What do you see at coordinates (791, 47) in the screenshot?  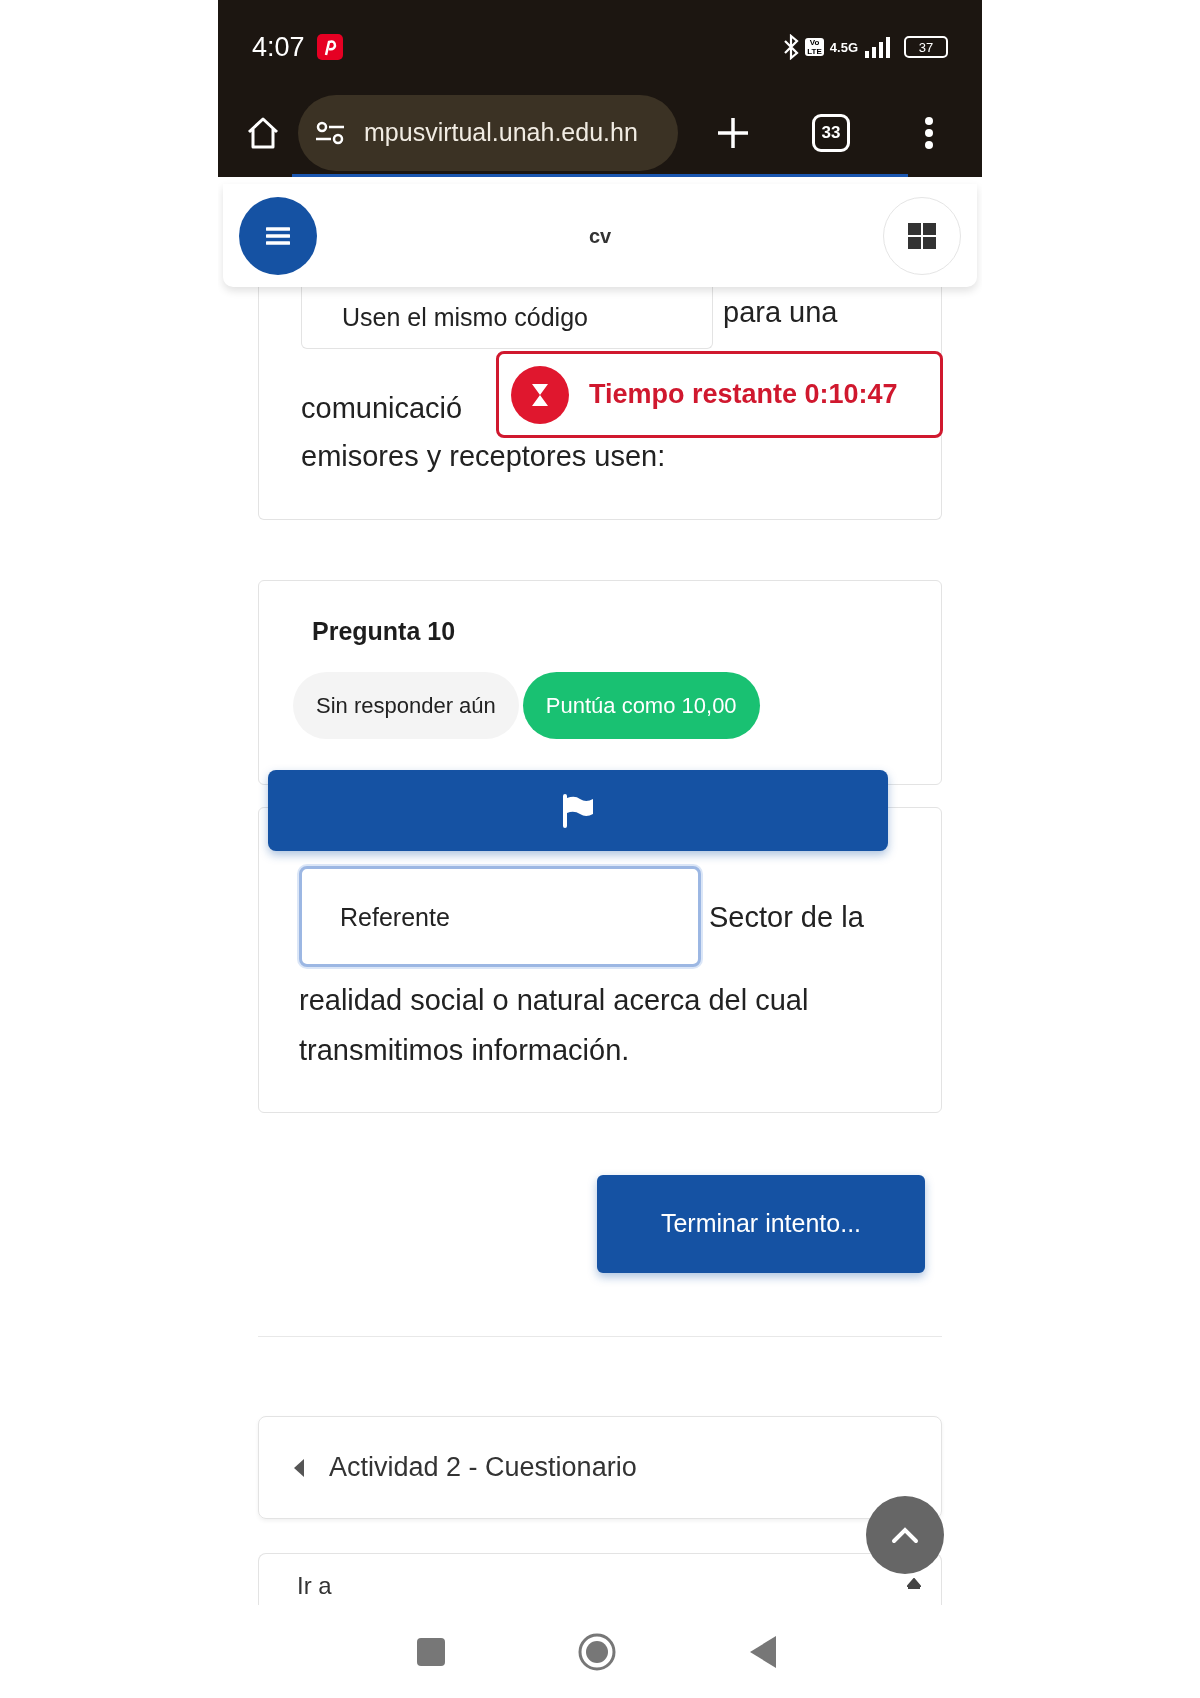 I see `bluetooth-icon` at bounding box center [791, 47].